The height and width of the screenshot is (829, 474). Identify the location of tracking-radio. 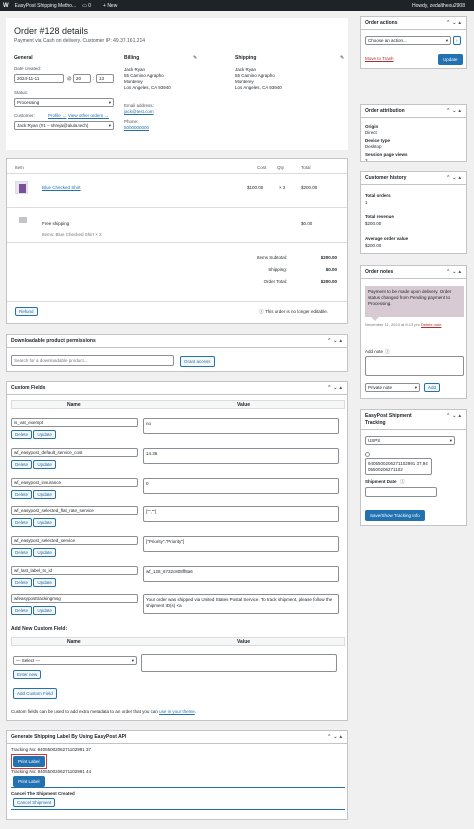
(367, 454).